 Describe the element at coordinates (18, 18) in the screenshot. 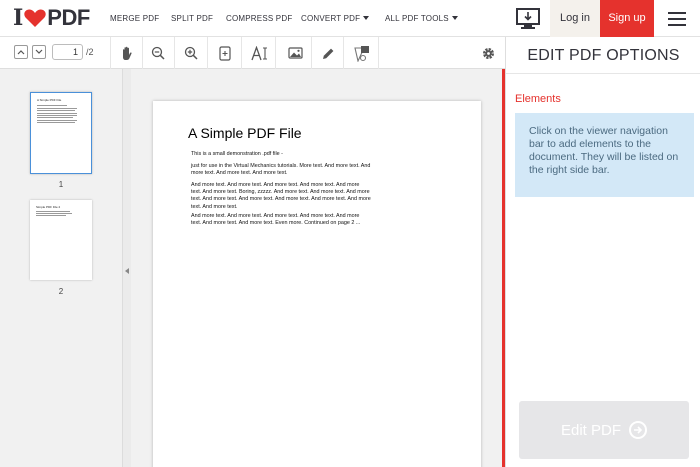

I see `logo-letter: I` at that location.